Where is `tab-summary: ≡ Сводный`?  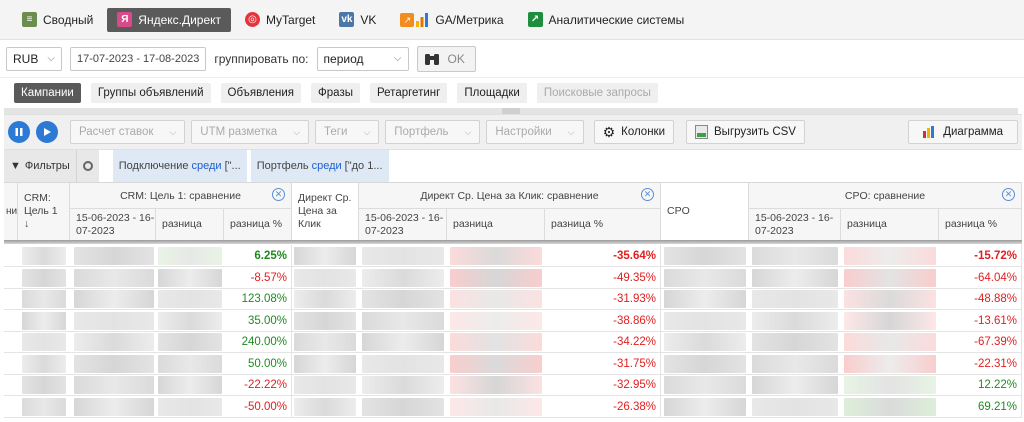 tab-summary: ≡ Сводный is located at coordinates (57, 20).